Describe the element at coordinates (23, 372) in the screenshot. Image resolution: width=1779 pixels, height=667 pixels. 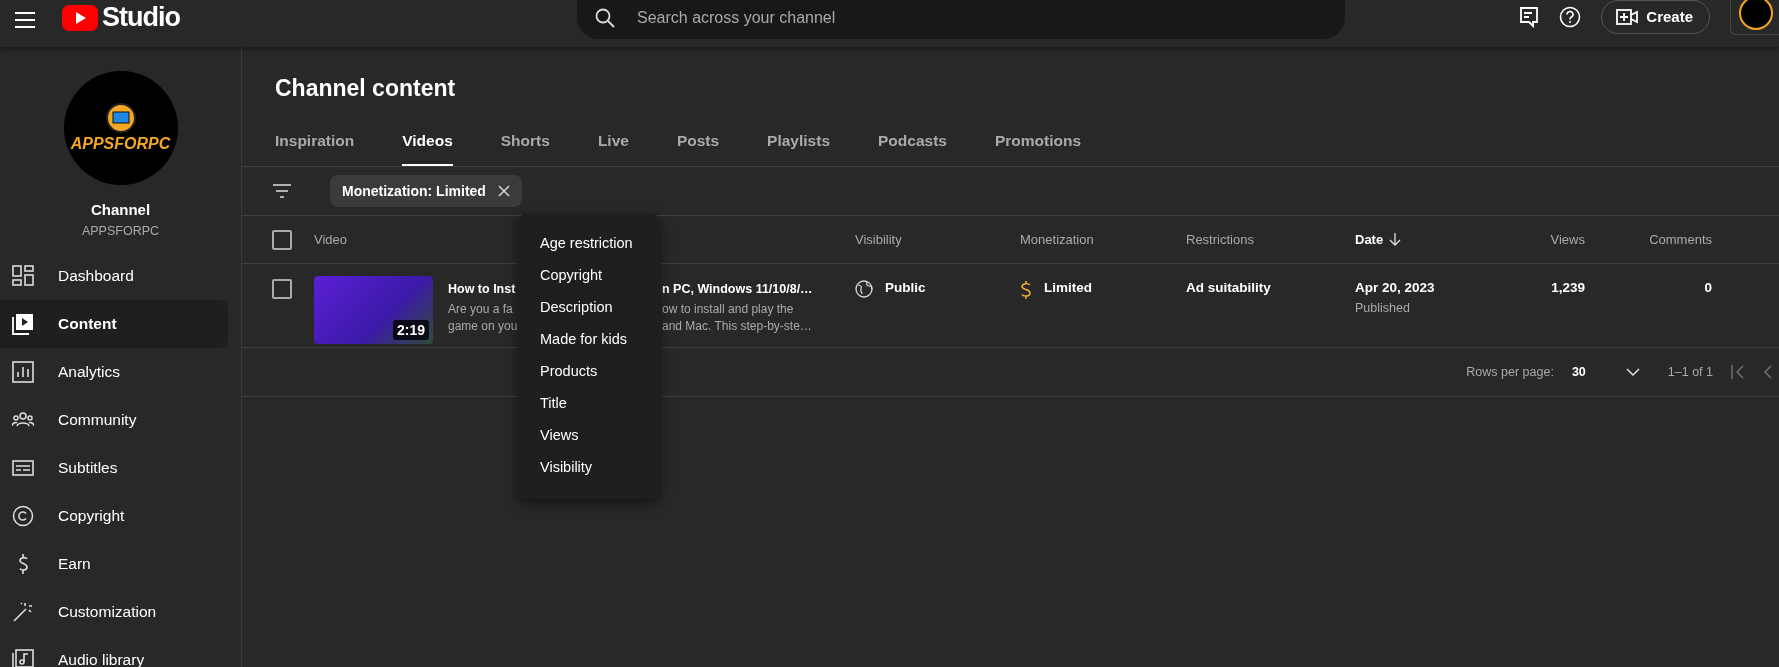
I see `analytics-icon` at that location.